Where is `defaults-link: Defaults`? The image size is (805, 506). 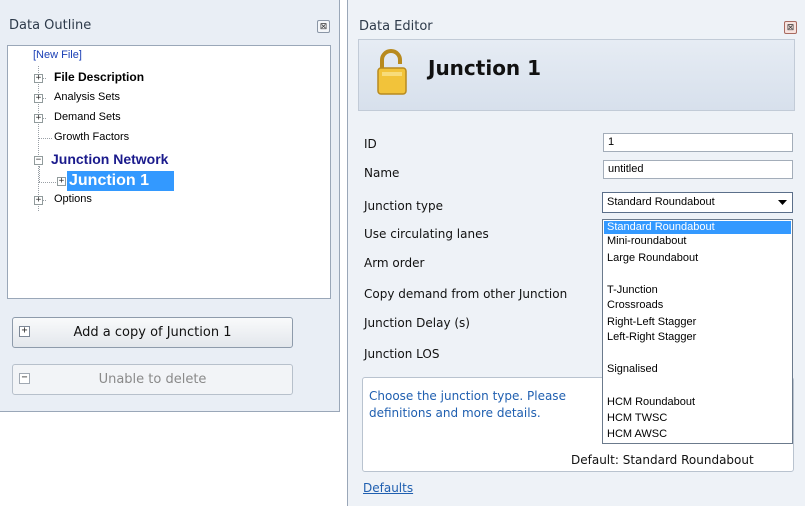 defaults-link: Defaults is located at coordinates (388, 488).